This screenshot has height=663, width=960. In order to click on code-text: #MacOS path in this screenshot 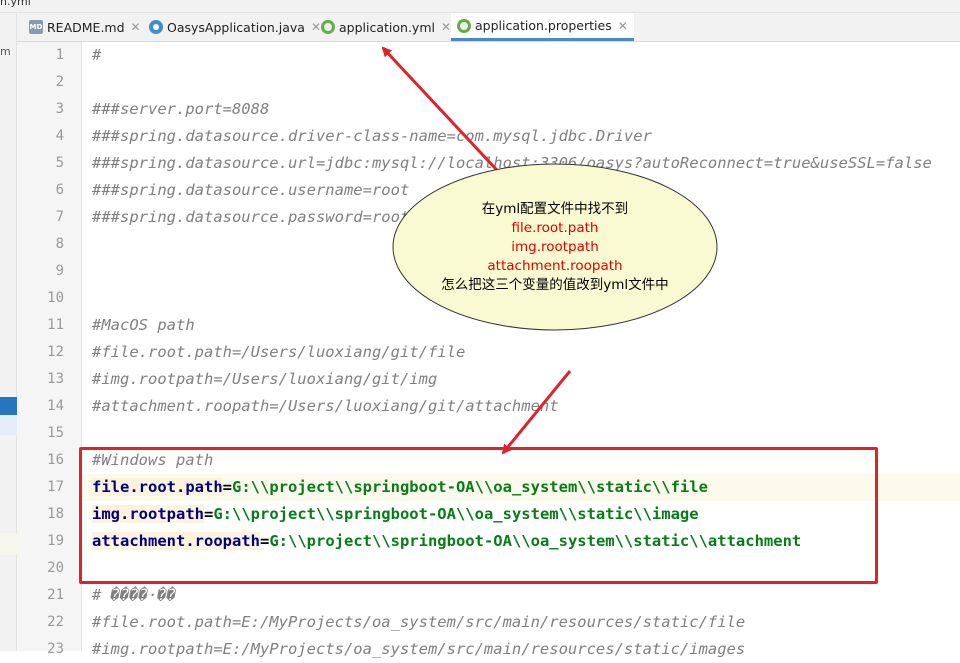, I will do `click(143, 325)`.